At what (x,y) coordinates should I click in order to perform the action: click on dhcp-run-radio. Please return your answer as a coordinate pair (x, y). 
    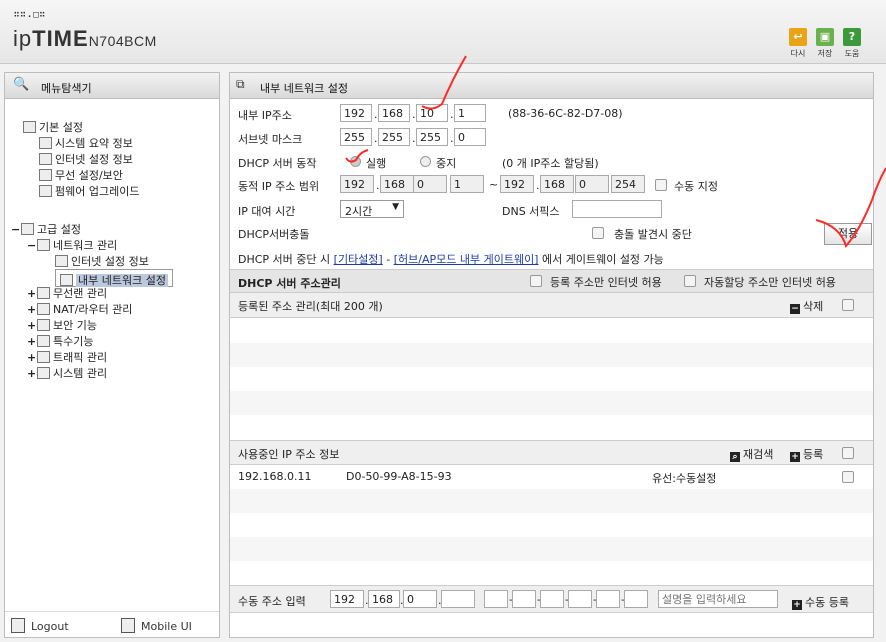
    Looking at the image, I should click on (355, 161).